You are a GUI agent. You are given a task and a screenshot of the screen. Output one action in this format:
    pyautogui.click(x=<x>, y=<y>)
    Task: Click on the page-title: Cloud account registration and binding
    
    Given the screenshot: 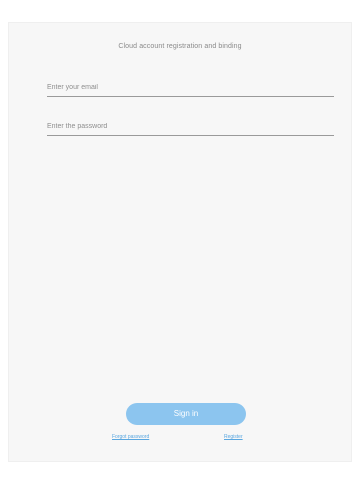 What is the action you would take?
    pyautogui.click(x=180, y=46)
    